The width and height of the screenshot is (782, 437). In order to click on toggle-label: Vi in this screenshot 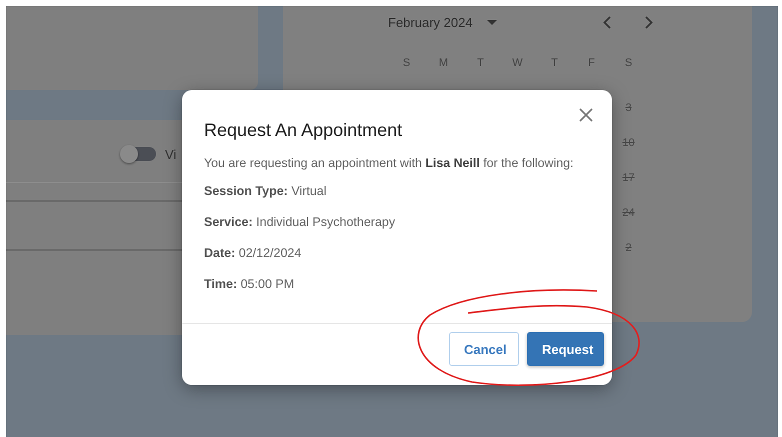, I will do `click(170, 154)`.